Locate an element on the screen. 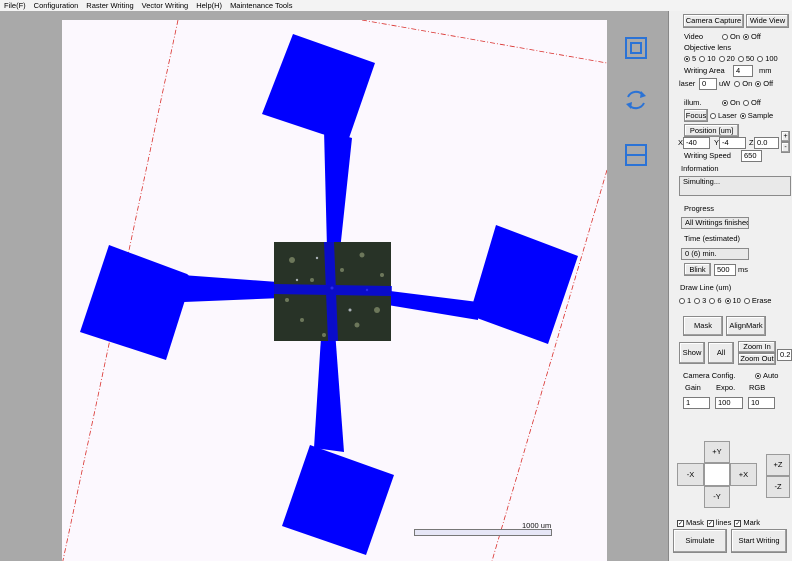 This screenshot has width=792, height=561. focus-button: Focus is located at coordinates (696, 115).